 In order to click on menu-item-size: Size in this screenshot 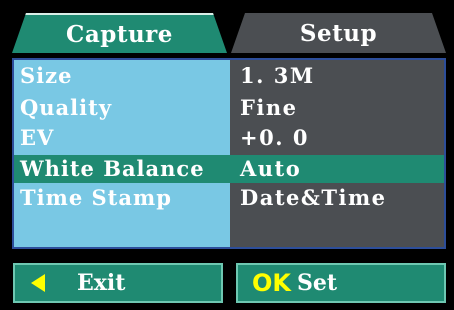, I will do `click(46, 76)`.